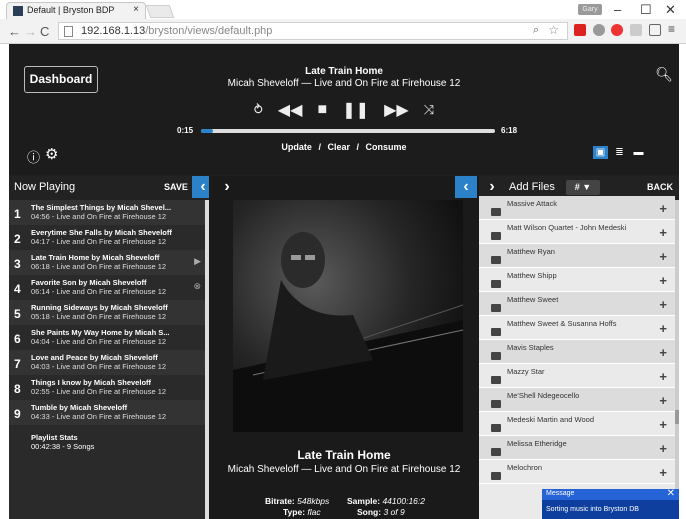  I want to click on toast-header: Message, so click(610, 494).